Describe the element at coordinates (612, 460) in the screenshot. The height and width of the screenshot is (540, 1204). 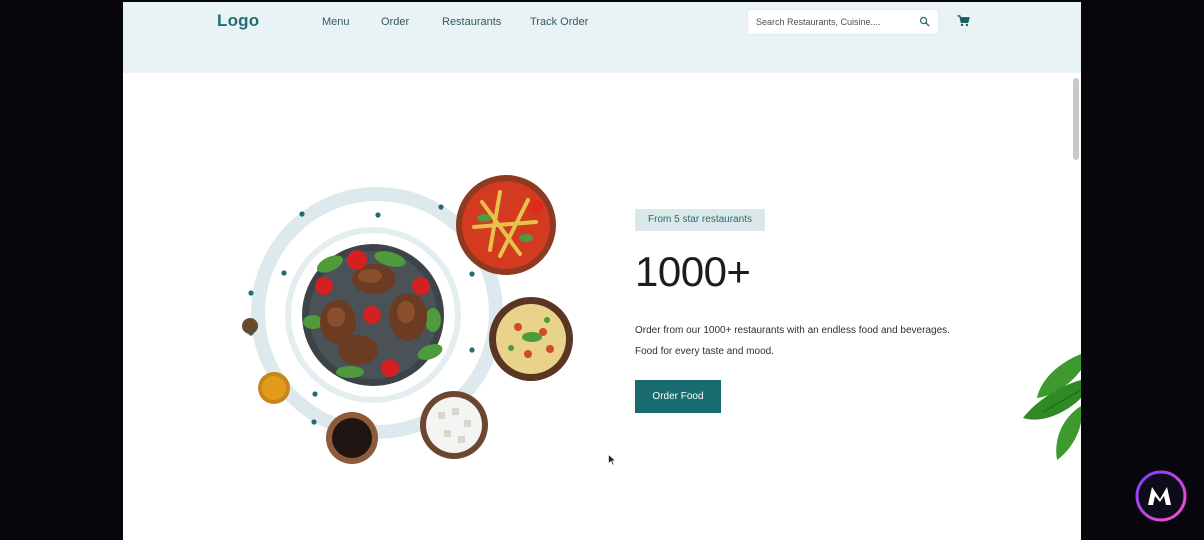
I see `mouse-cursor-icon` at that location.